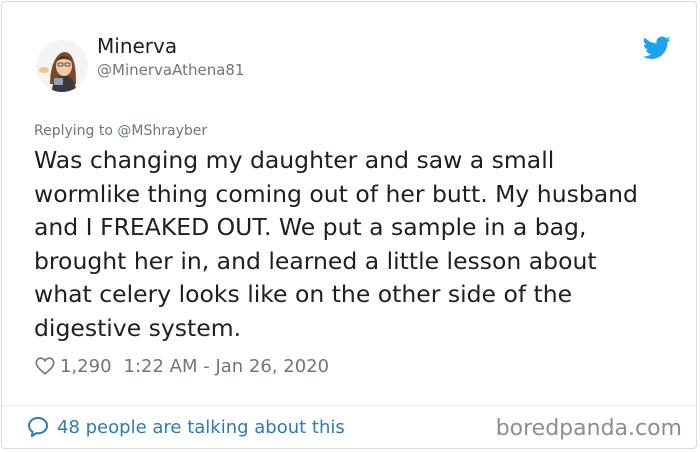 This screenshot has height=452, width=700. I want to click on timestamp: 1:22 AM - Jan 26, 2020, so click(227, 366).